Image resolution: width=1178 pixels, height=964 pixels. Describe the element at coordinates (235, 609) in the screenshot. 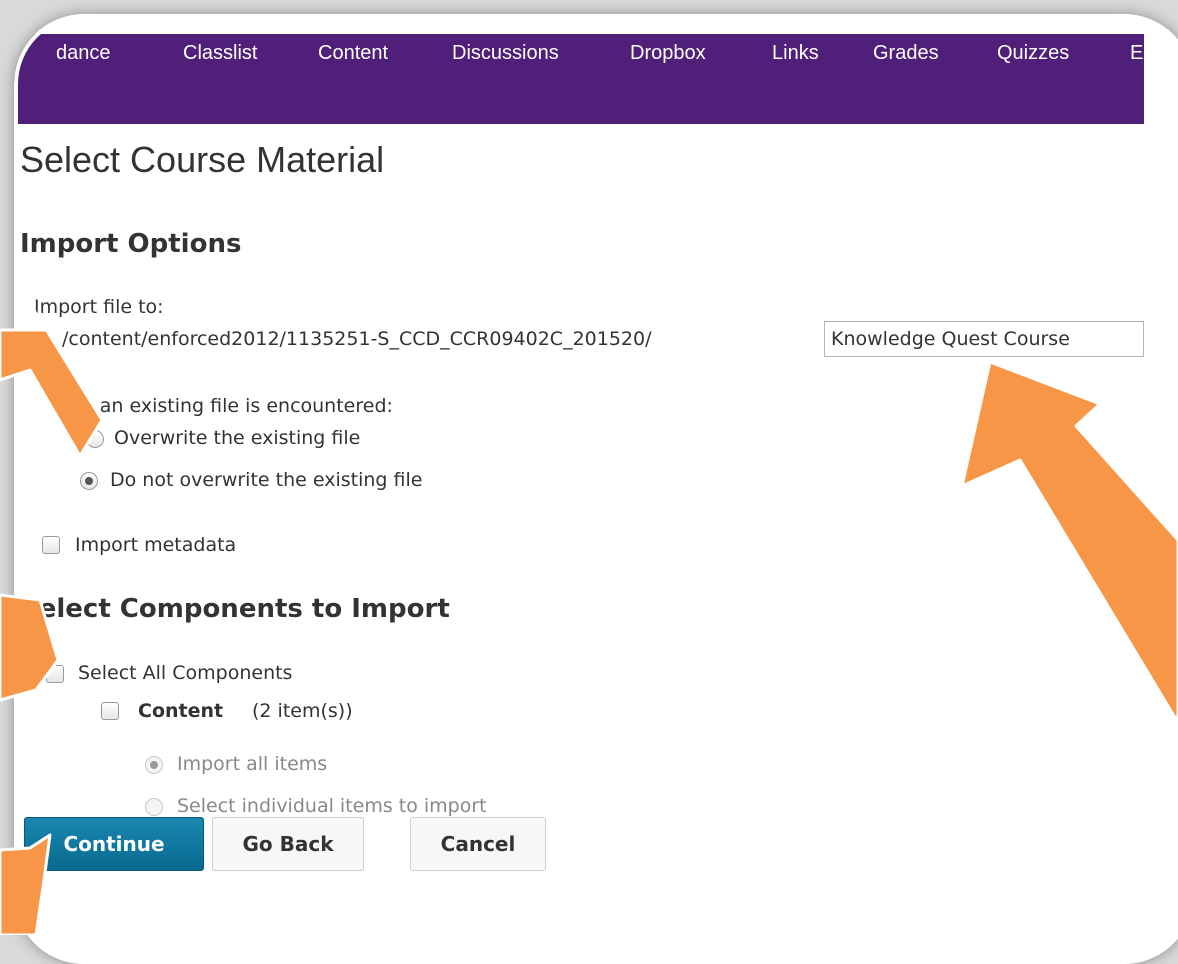

I see `select-components-heading: Select Components to Import` at that location.